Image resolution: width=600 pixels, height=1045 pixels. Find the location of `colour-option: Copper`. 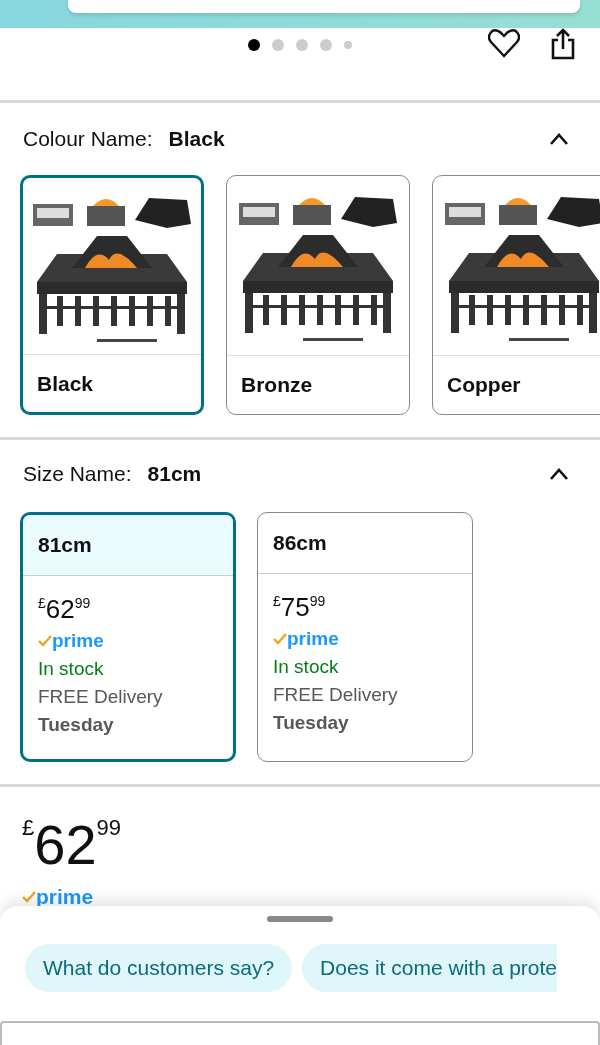

colour-option: Copper is located at coordinates (516, 295).